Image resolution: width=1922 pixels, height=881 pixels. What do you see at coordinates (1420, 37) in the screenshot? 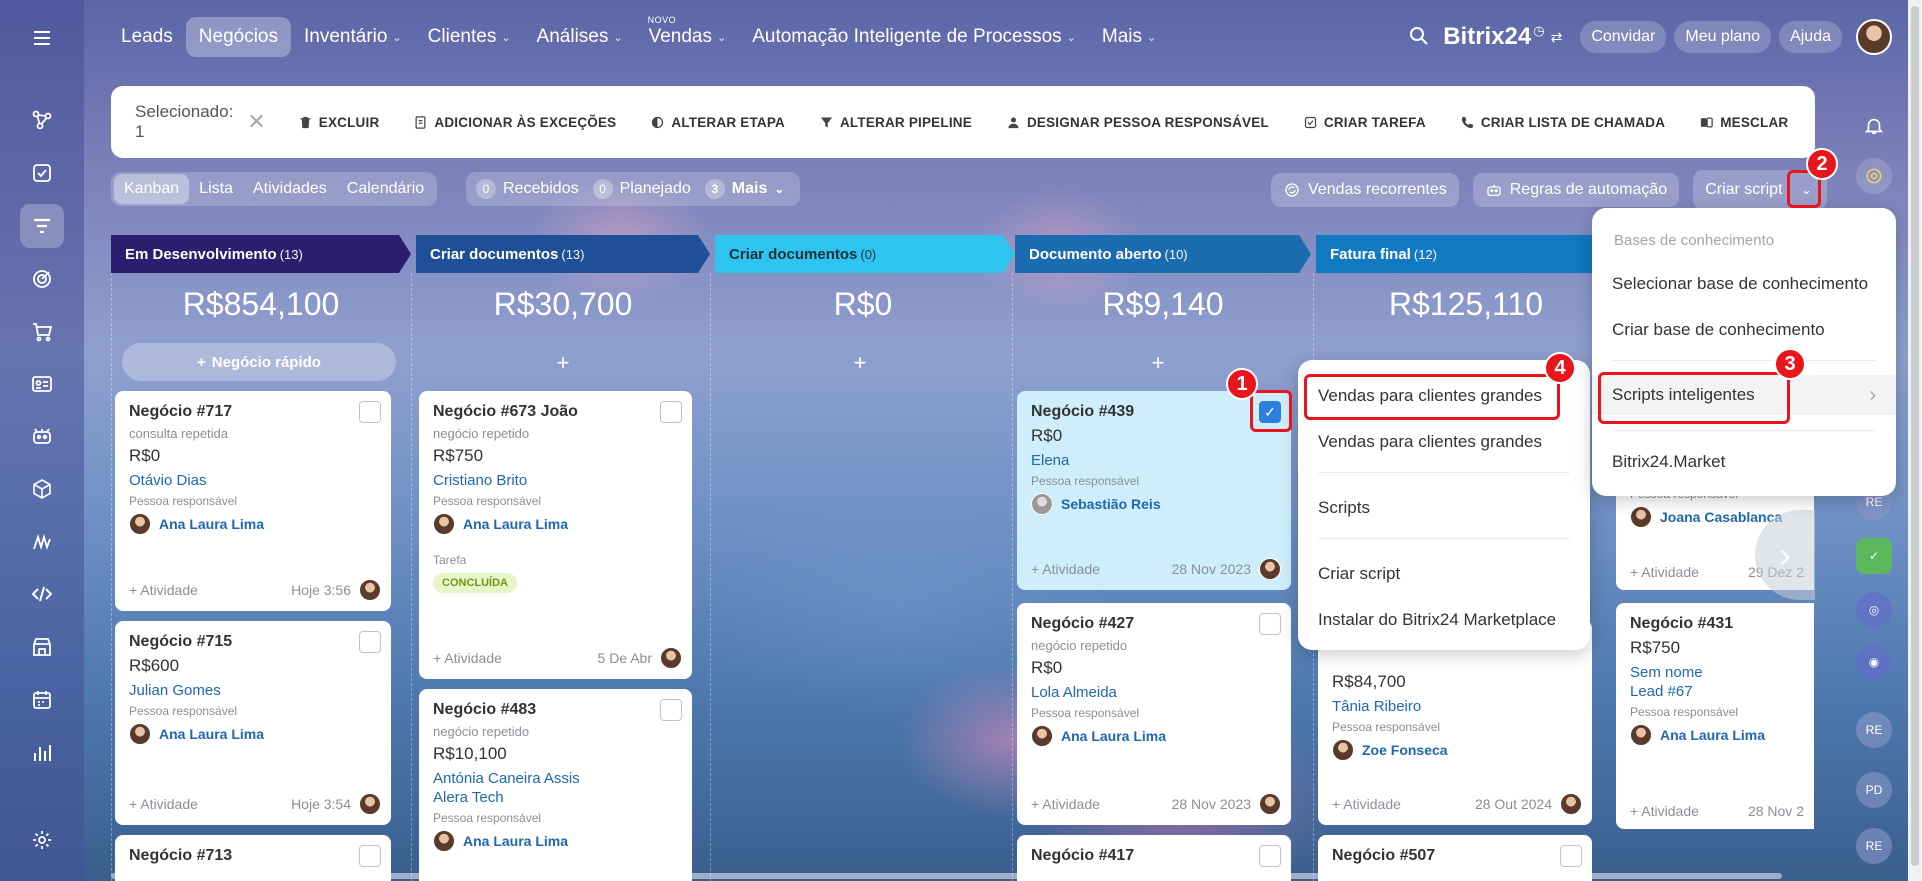
I see `search-icon` at bounding box center [1420, 37].